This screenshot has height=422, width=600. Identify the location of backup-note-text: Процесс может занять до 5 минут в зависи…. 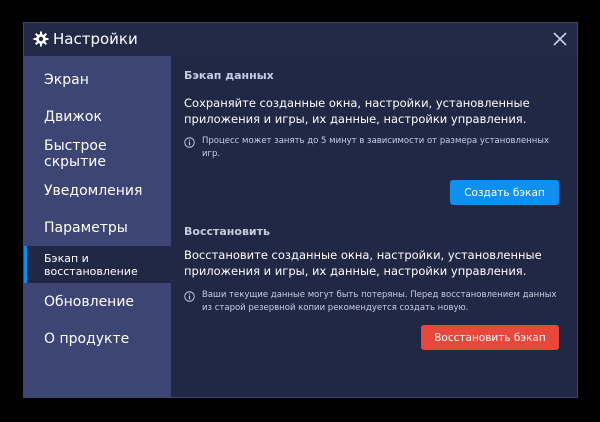
(376, 147).